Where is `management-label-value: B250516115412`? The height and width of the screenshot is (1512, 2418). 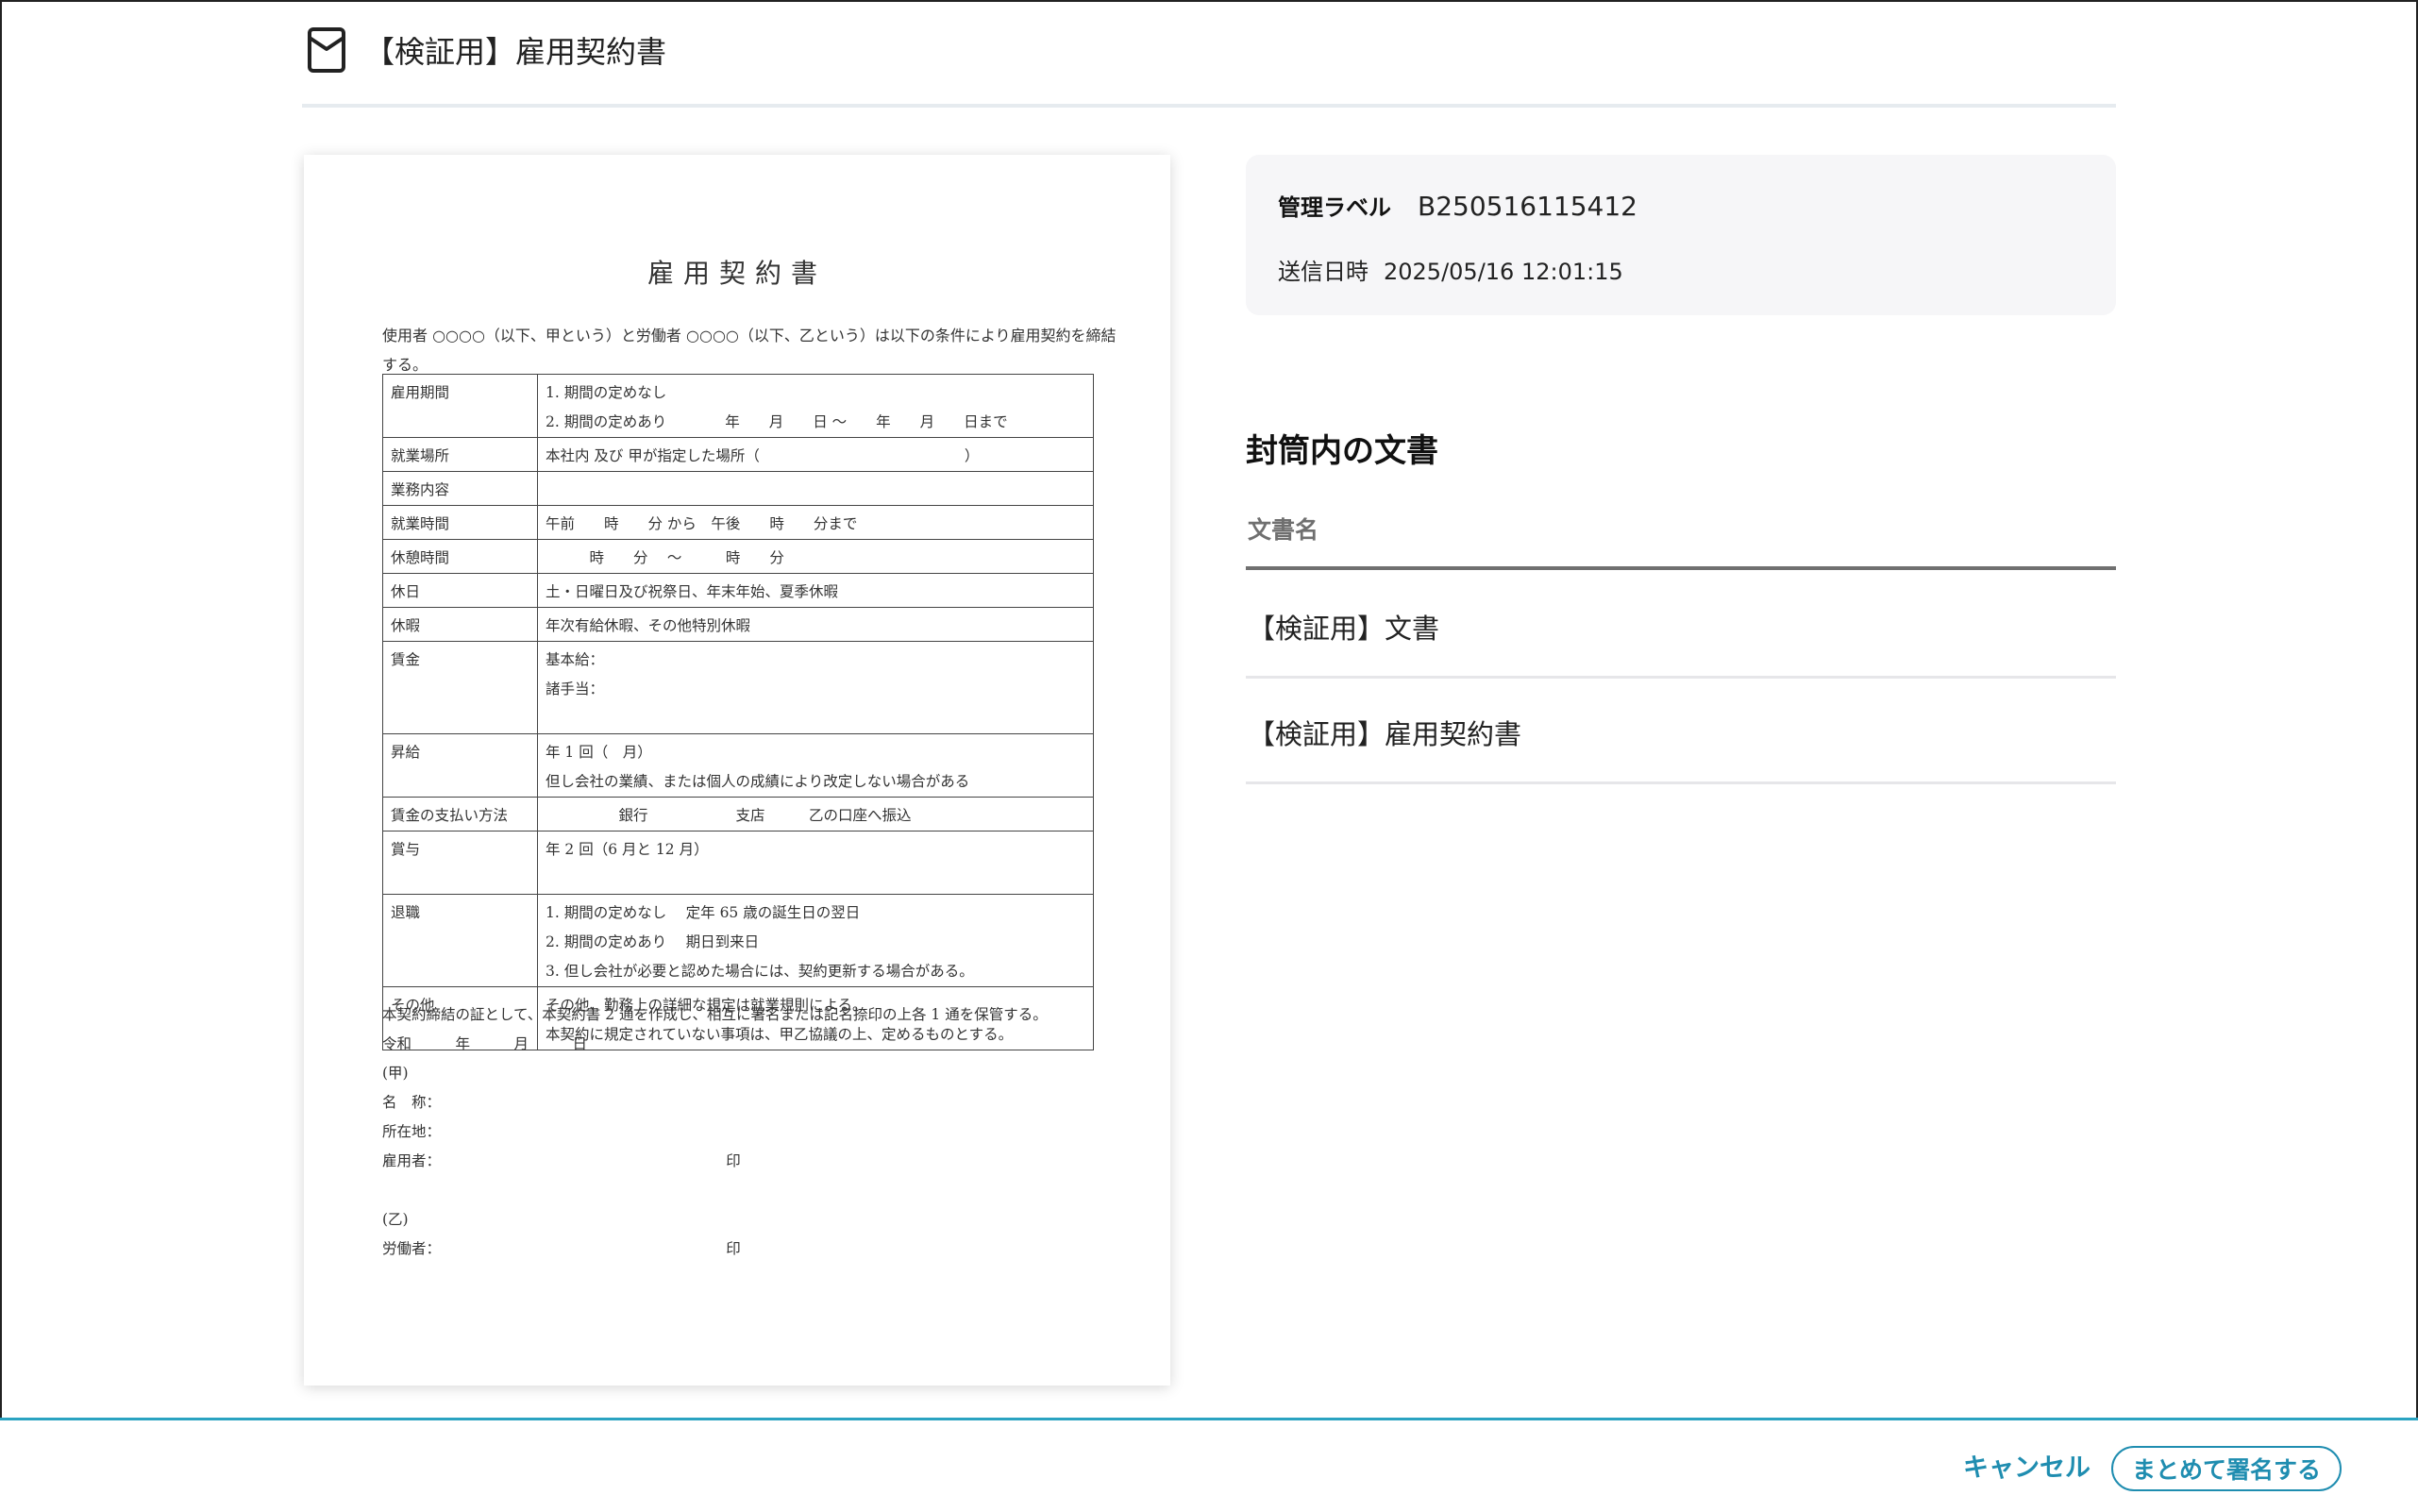
management-label-value: B250516115412 is located at coordinates (1527, 206).